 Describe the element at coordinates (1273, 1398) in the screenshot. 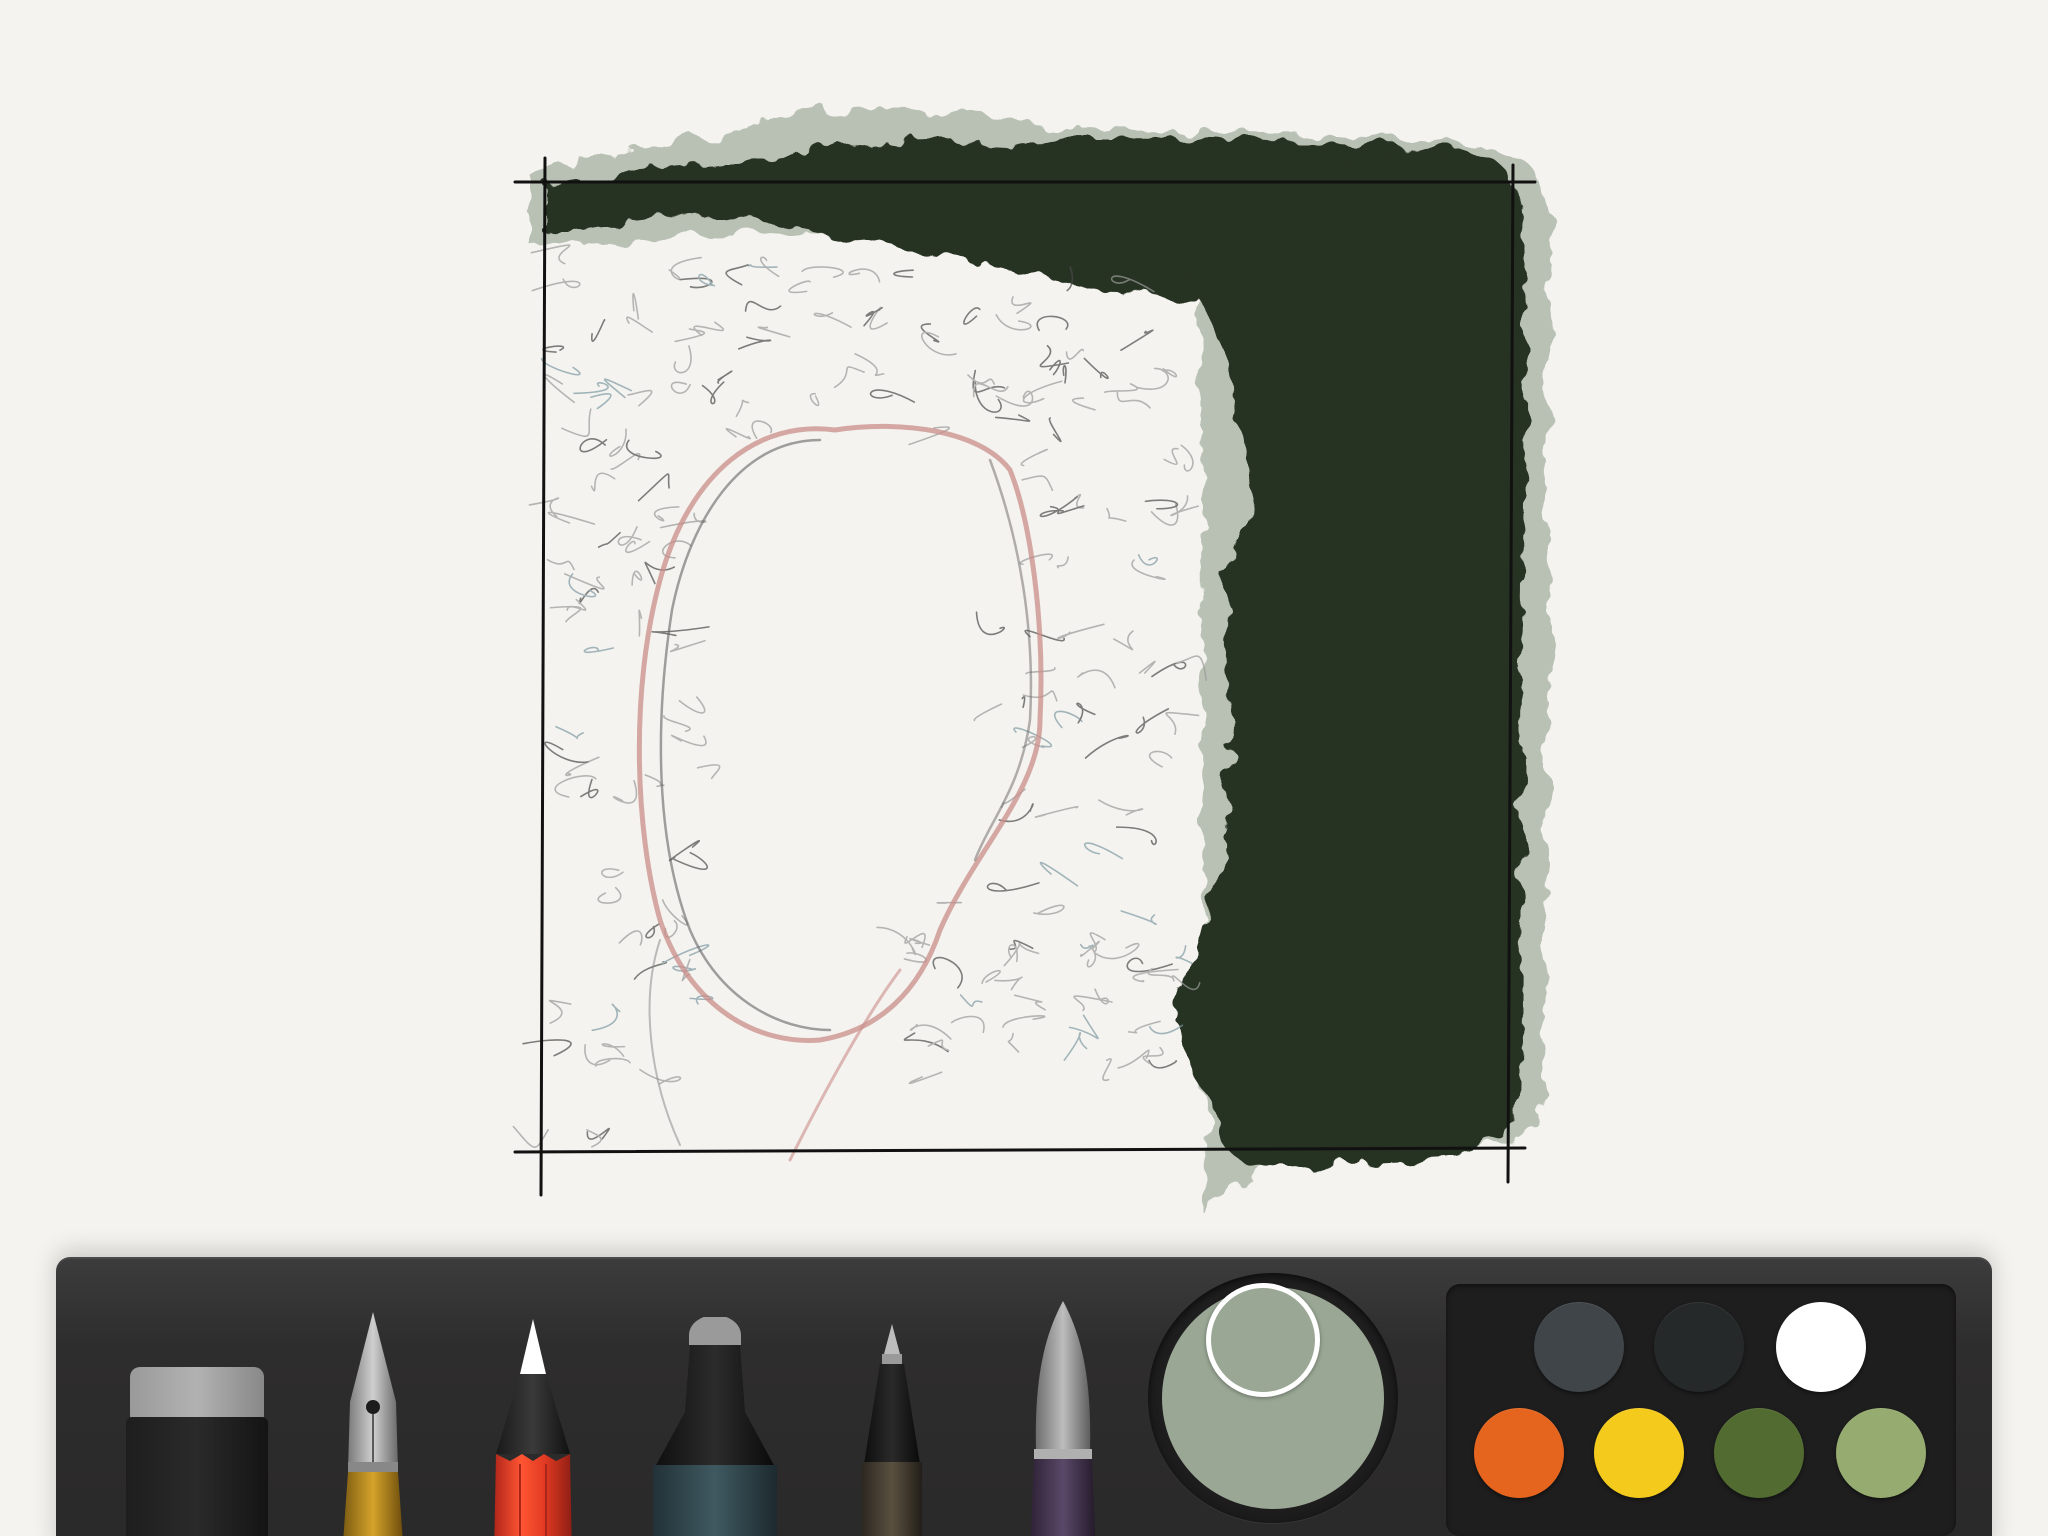

I see `color-mixer` at that location.